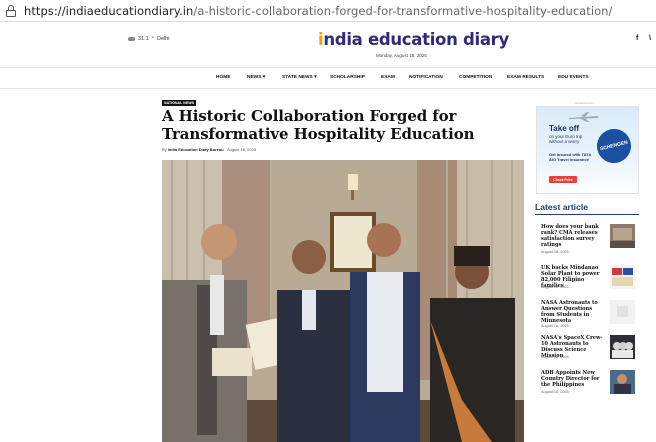  What do you see at coordinates (164, 149) in the screenshot?
I see `by-prefix: By` at bounding box center [164, 149].